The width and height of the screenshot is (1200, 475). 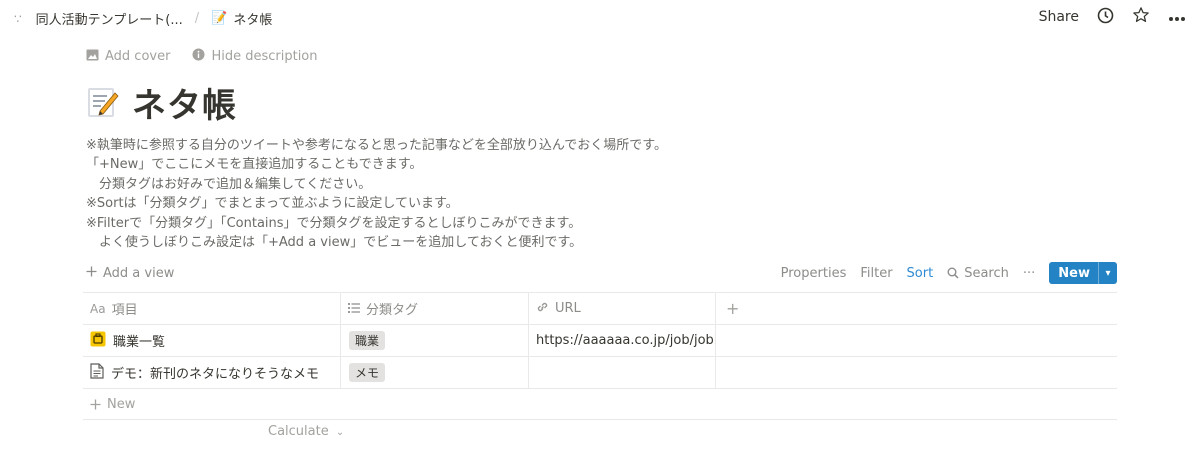 What do you see at coordinates (97, 372) in the screenshot?
I see `page-icon` at bounding box center [97, 372].